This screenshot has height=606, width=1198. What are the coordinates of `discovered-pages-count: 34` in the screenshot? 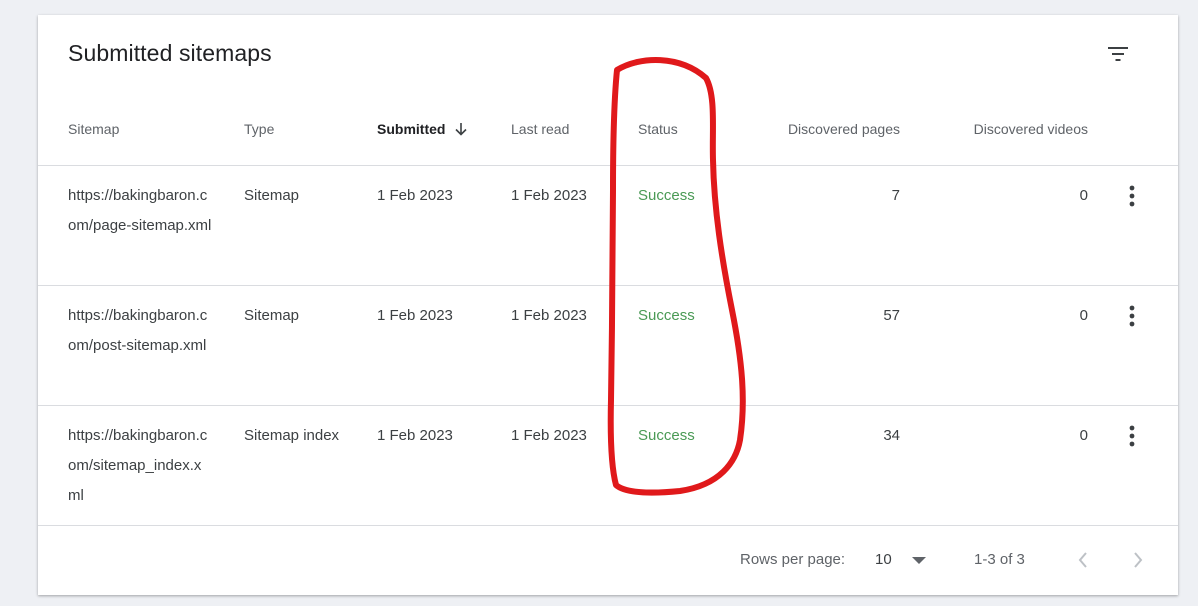 It's located at (891, 435).